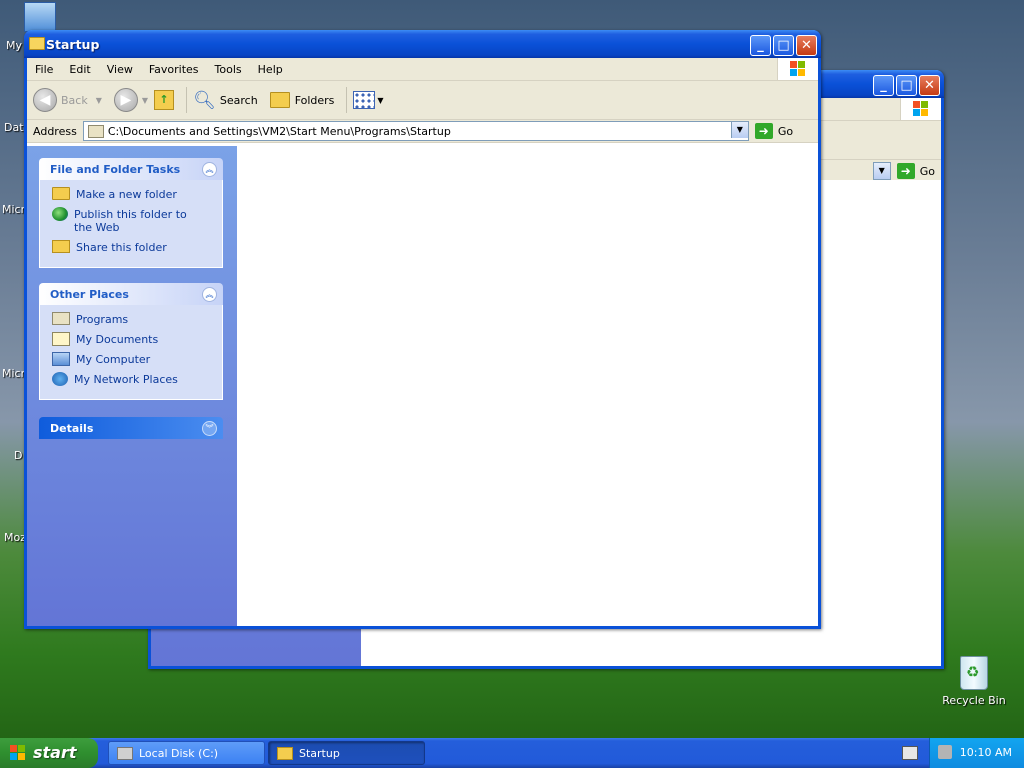  What do you see at coordinates (137, 194) in the screenshot?
I see `make-new-folder-link: Make a new folder` at bounding box center [137, 194].